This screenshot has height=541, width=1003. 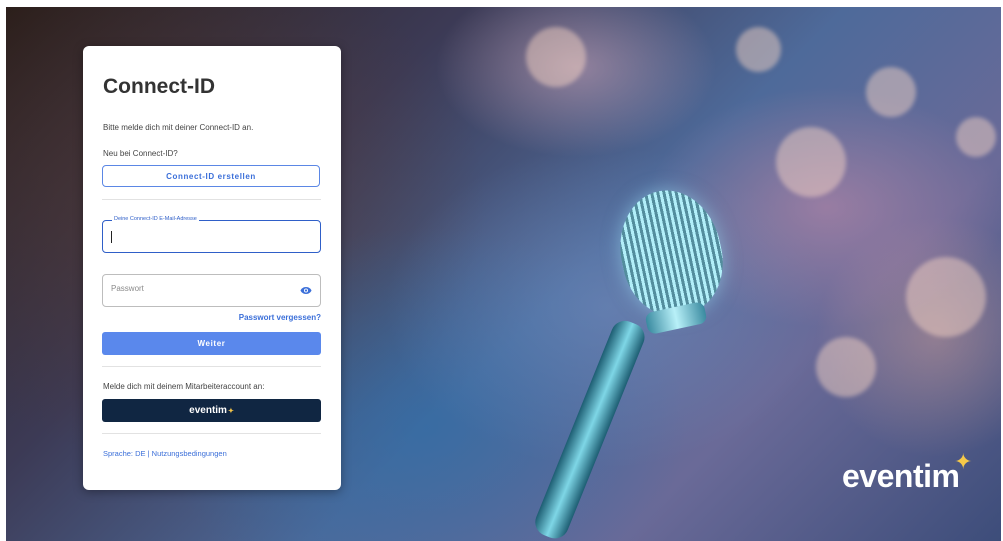 I want to click on email-field: Deine Connect-ID E-Mail-Adresse, so click(x=211, y=234).